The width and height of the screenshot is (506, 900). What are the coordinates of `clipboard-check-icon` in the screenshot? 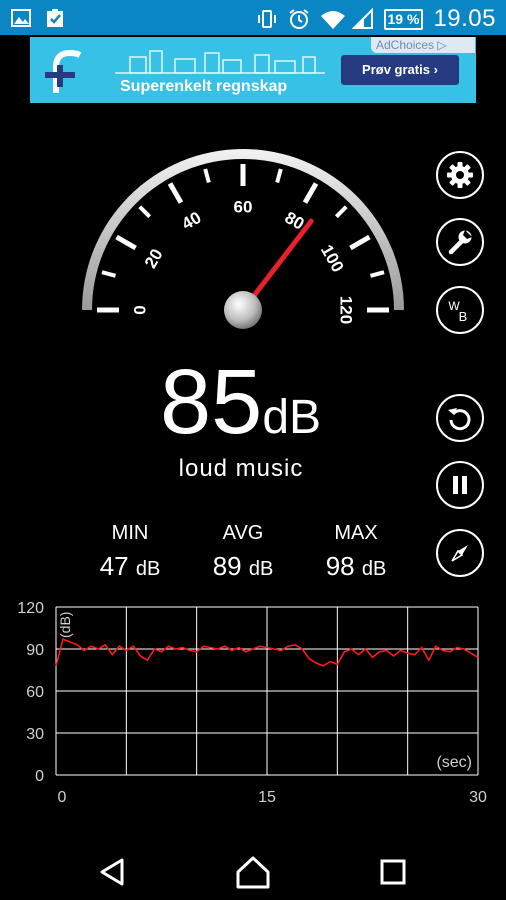 It's located at (55, 18).